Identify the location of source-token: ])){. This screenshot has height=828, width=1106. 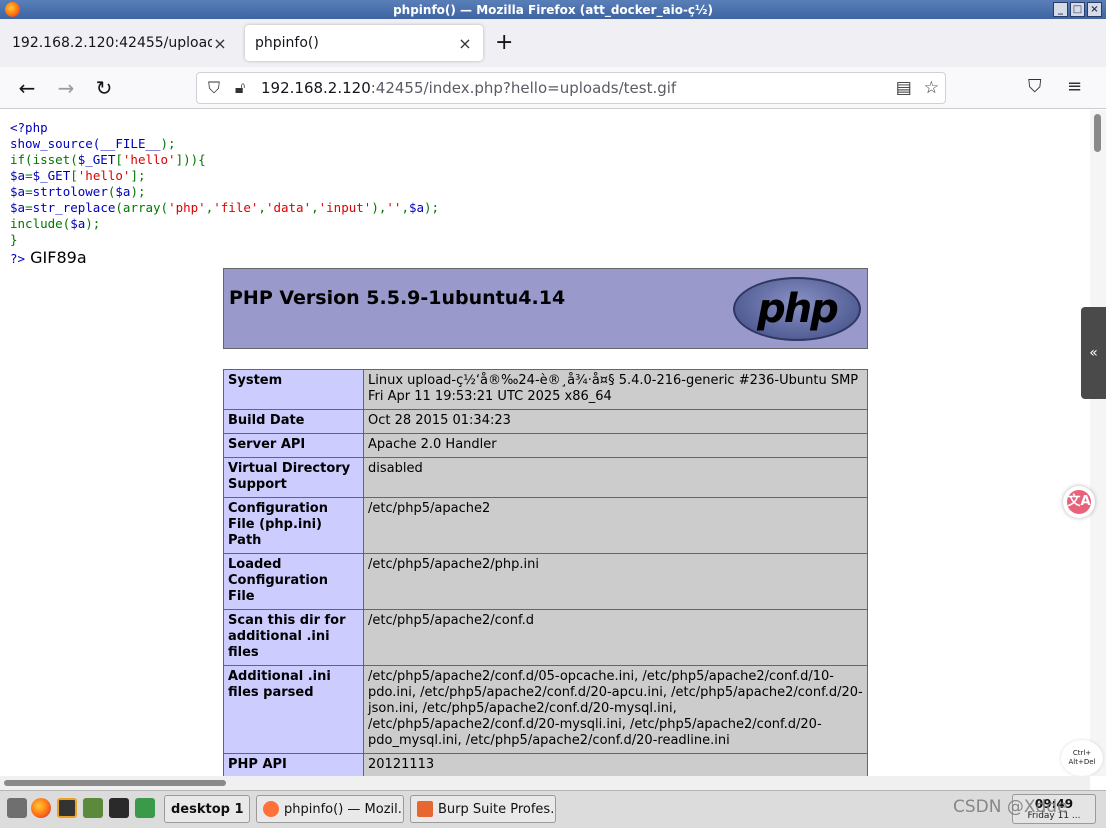
(190, 159).